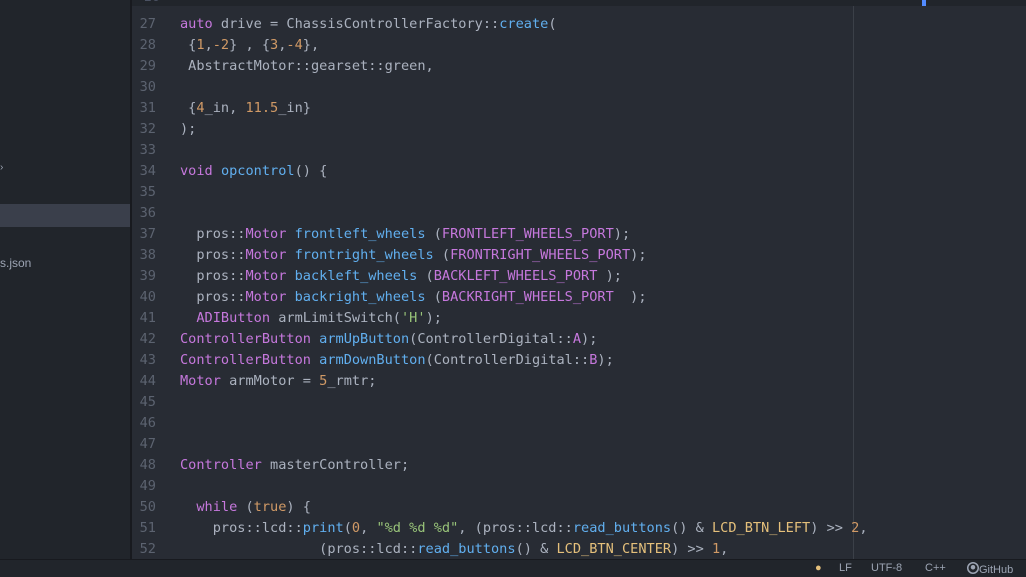 The width and height of the screenshot is (1026, 577). What do you see at coordinates (579, 318) in the screenshot?
I see `code-line: 41 ADIButton armLimitSwitch('H');` at bounding box center [579, 318].